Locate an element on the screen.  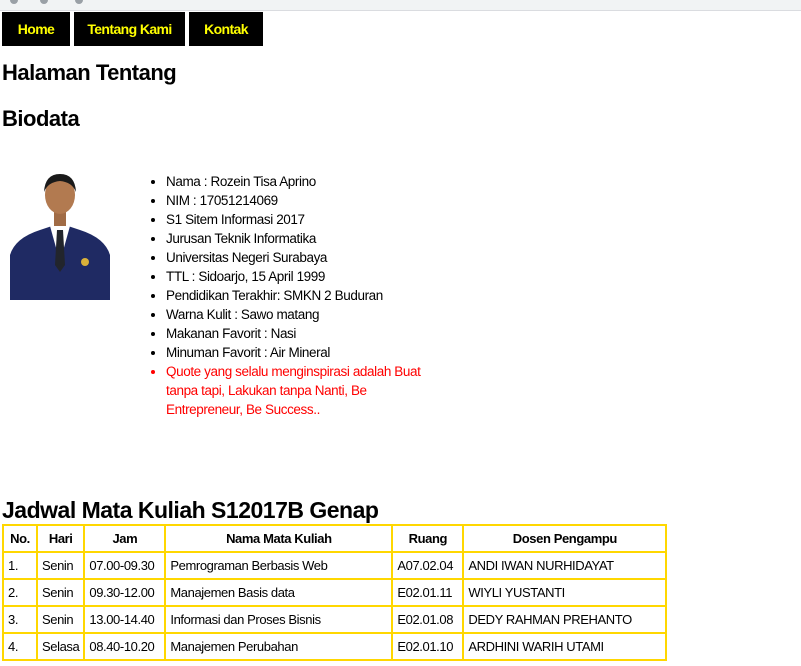
biodata-item-makanan: Makanan Favorit : Nasi is located at coordinates (301, 333).